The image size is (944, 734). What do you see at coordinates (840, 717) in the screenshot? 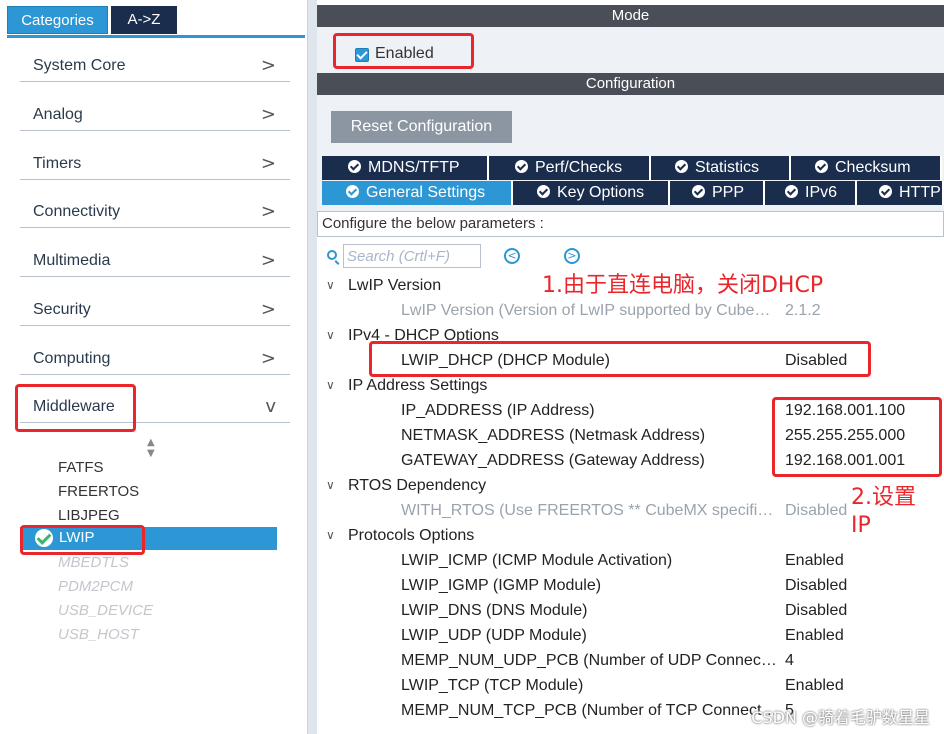
I see `watermark: CSDN @骑着毛驴数星星` at bounding box center [840, 717].